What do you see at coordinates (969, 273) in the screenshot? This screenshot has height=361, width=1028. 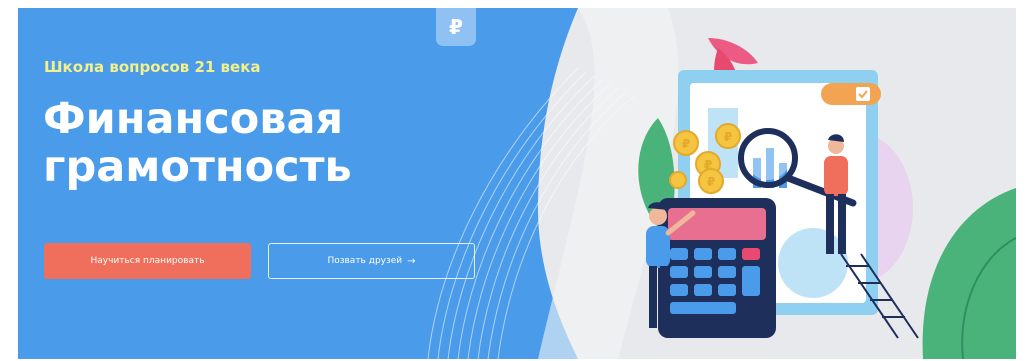 I see `leaf-icon` at bounding box center [969, 273].